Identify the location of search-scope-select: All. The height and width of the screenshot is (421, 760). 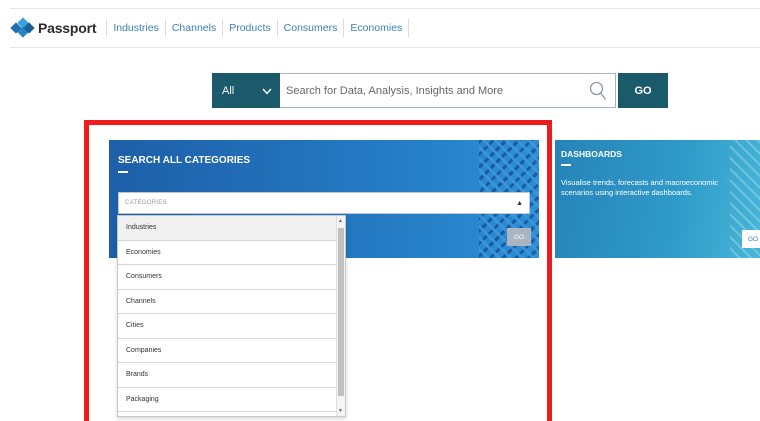
(246, 90).